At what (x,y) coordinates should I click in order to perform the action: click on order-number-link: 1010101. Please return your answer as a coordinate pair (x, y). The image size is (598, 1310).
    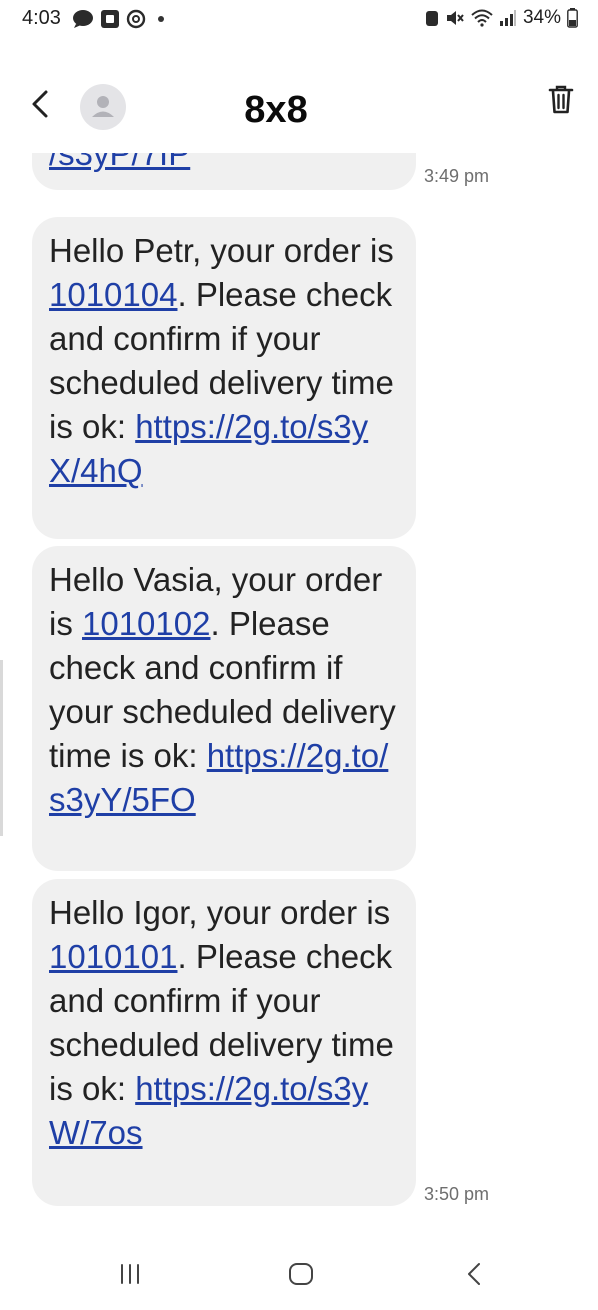
    Looking at the image, I should click on (113, 956).